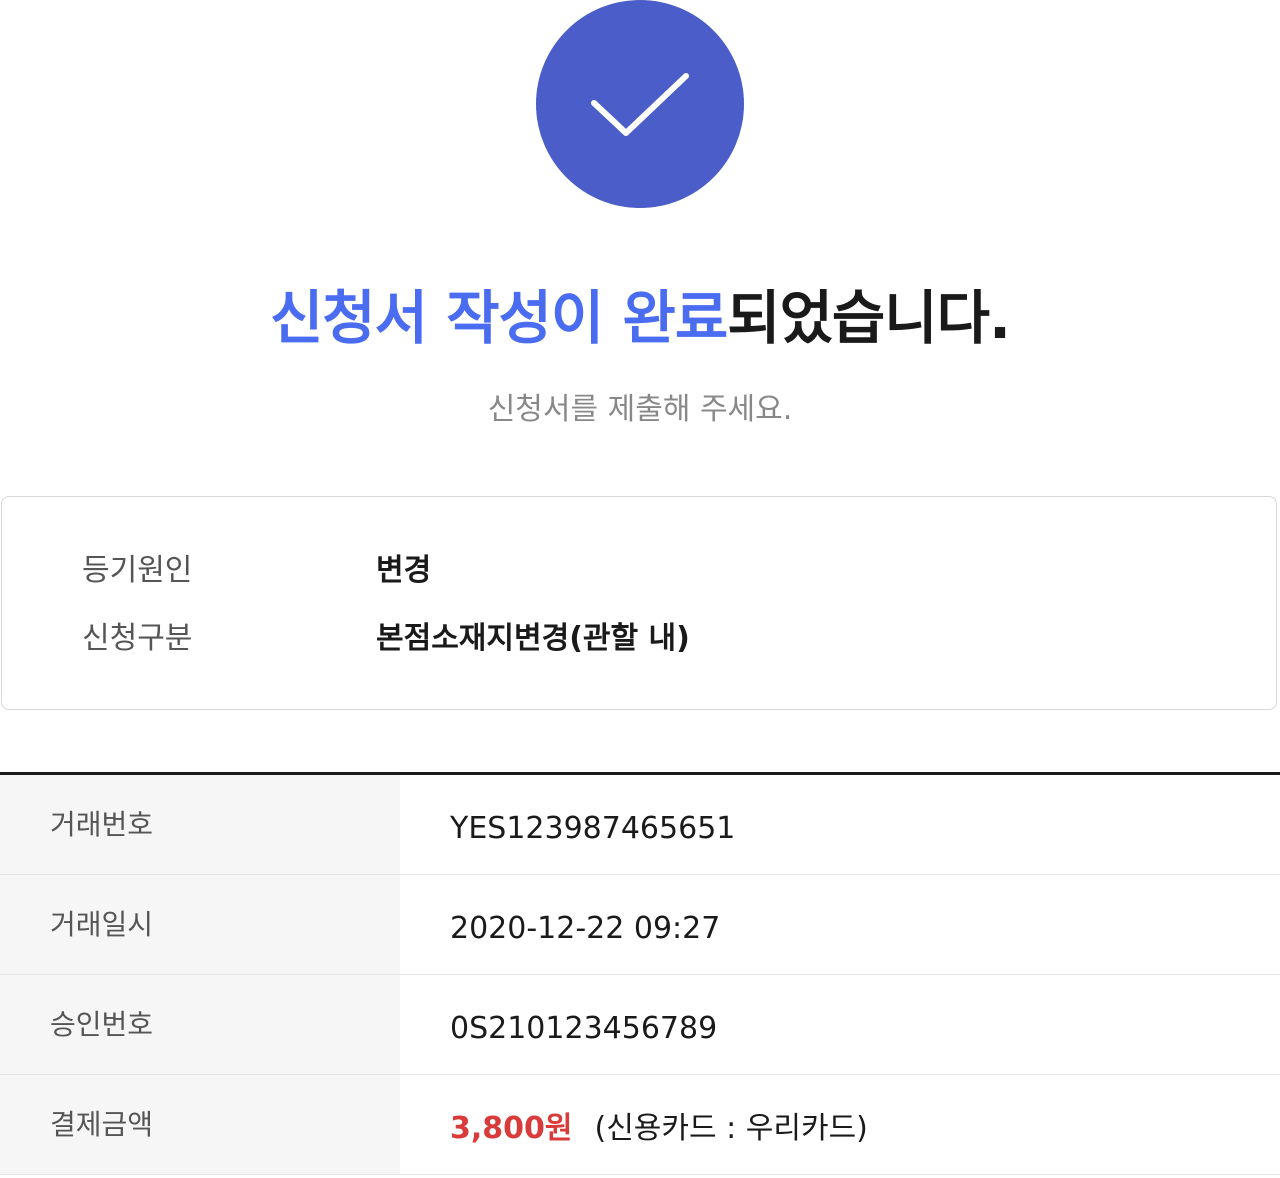  Describe the element at coordinates (584, 1028) in the screenshot. I see `approval-no-value: 0S210123456789` at that location.